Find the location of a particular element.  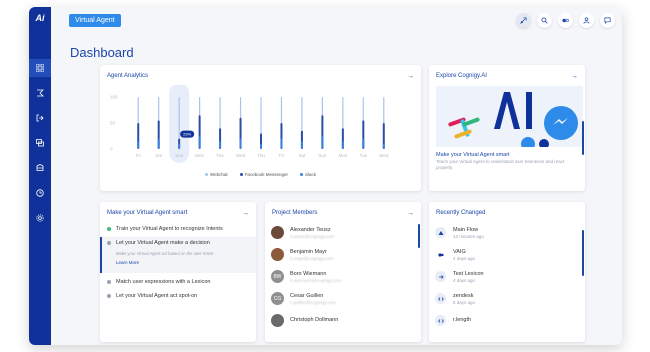

card-title: Make your Virtual Agent smart is located at coordinates (147, 213).